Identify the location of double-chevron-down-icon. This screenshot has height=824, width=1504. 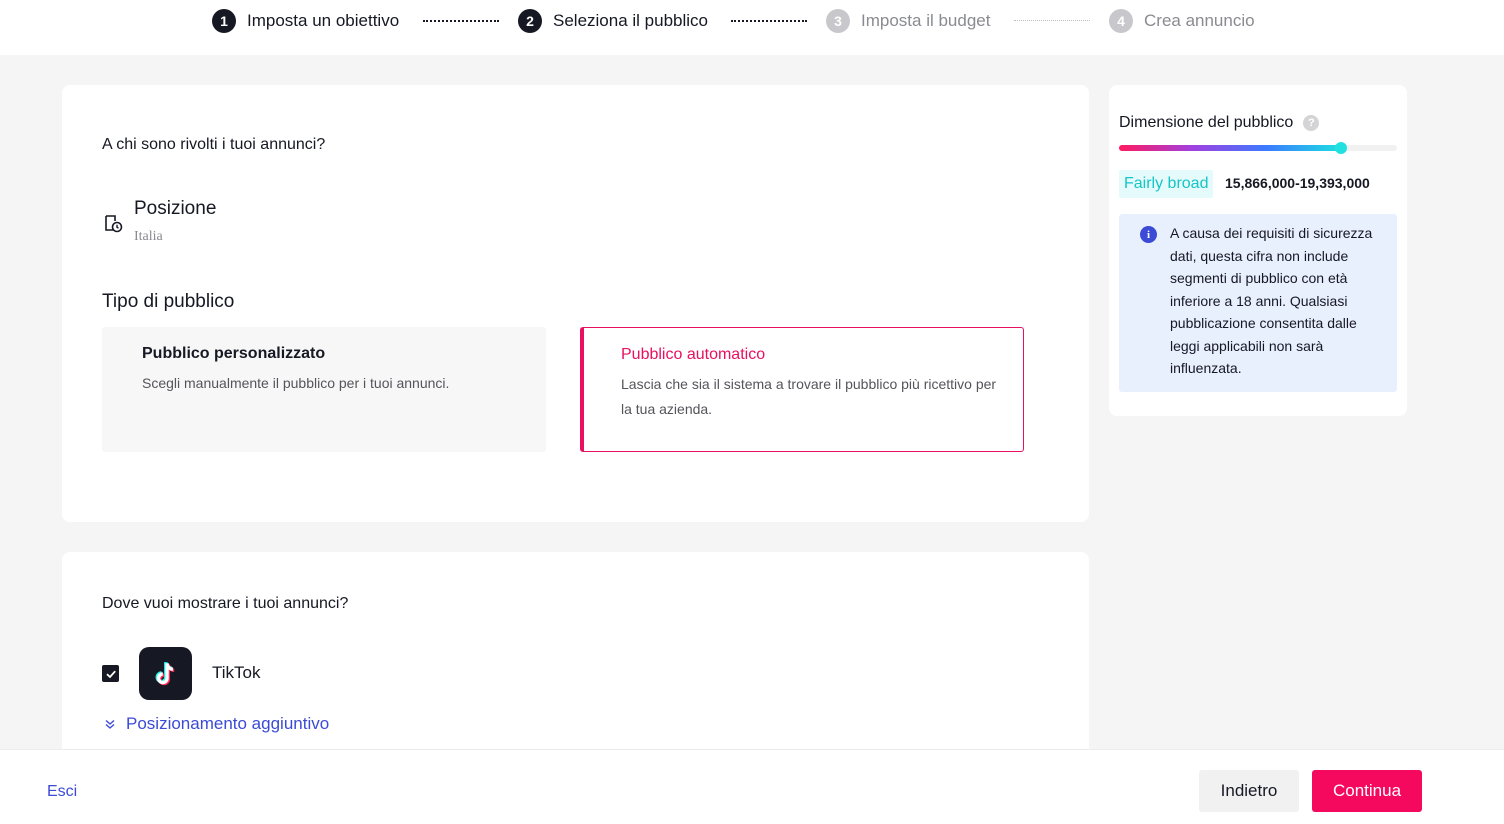
(110, 724).